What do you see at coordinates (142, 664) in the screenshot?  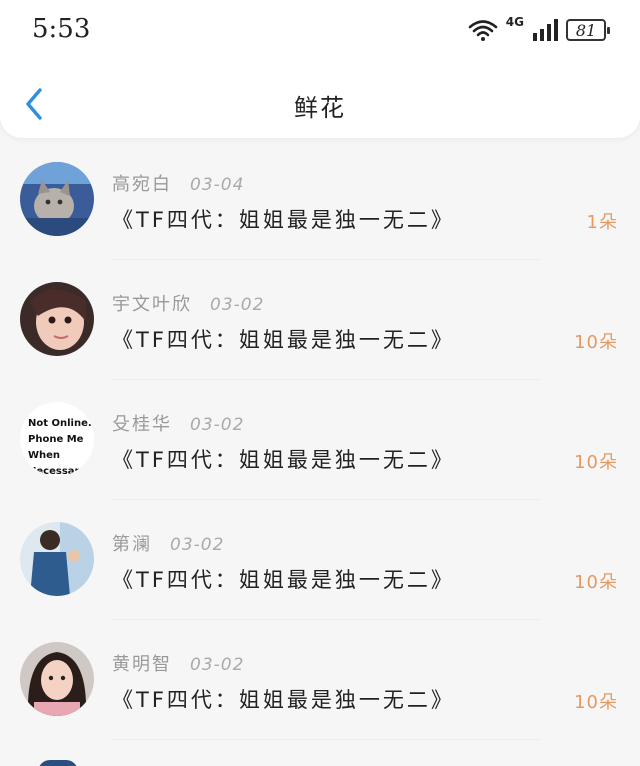 I see `user-name: 黄明智` at bounding box center [142, 664].